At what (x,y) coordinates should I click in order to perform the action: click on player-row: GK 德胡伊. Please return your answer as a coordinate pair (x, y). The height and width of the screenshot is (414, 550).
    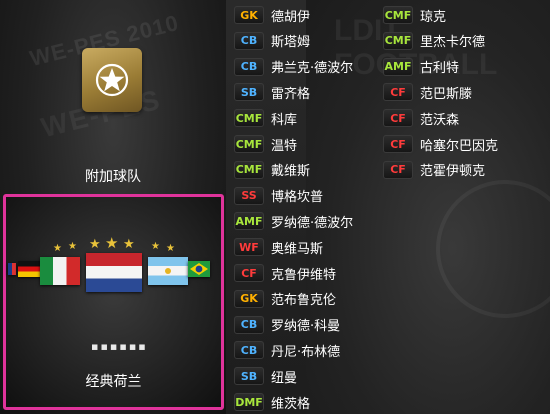
    Looking at the image, I should click on (272, 15).